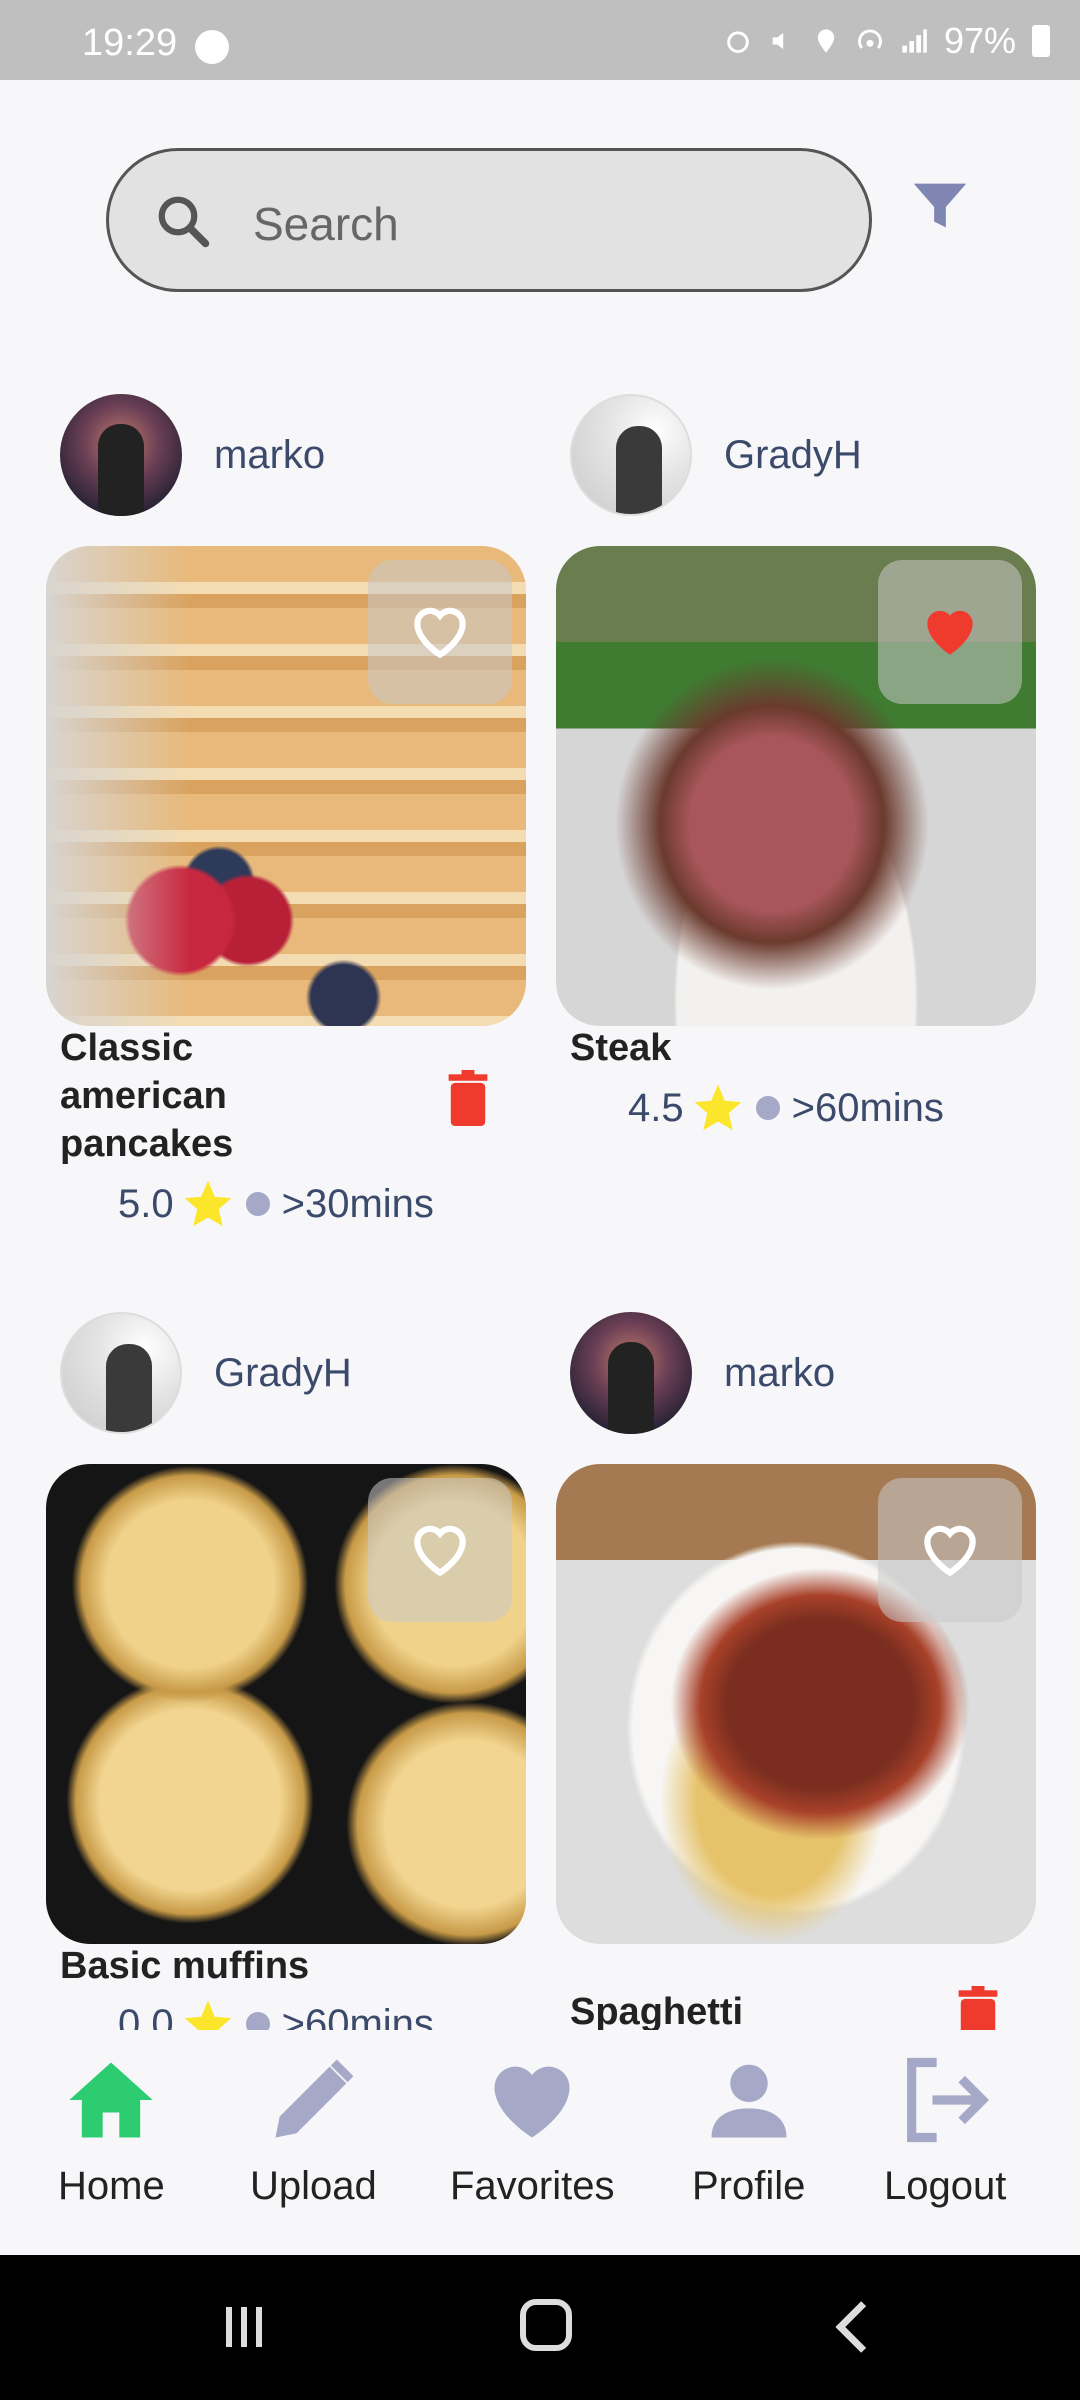 This screenshot has width=1080, height=2400. I want to click on filter-icon, so click(940, 207).